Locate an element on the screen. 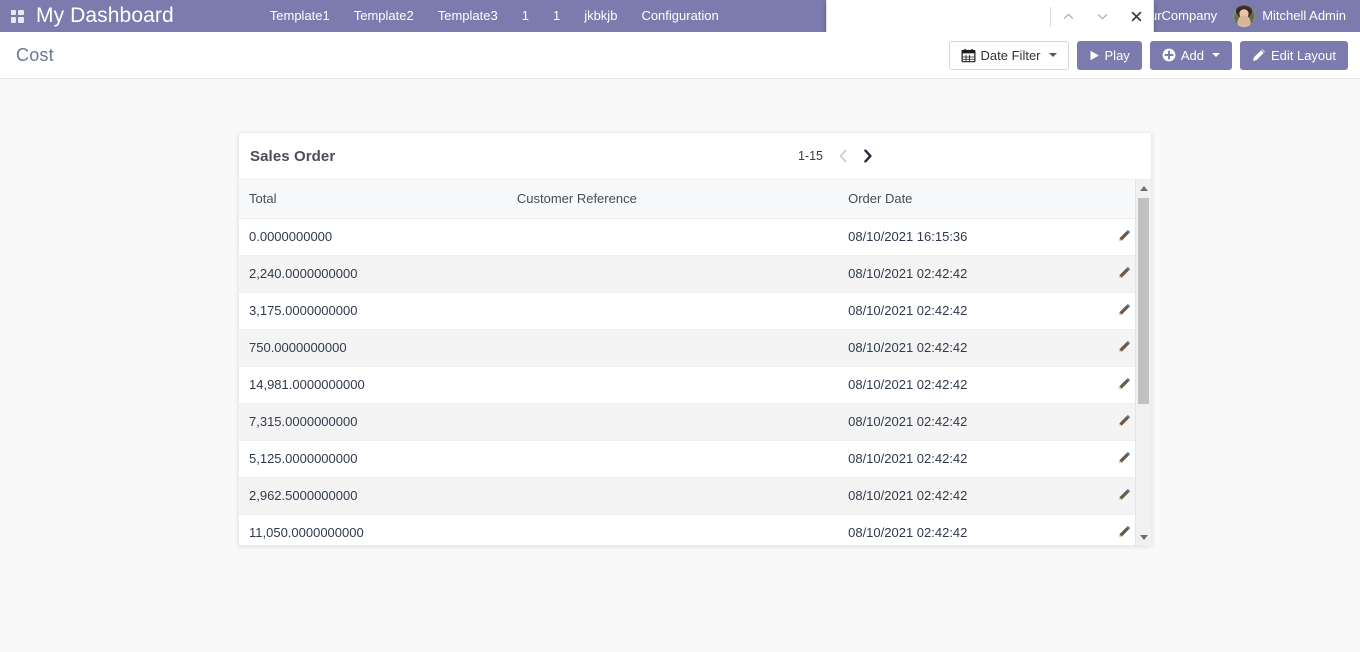  menu-item-template3: Template3 is located at coordinates (468, 16).